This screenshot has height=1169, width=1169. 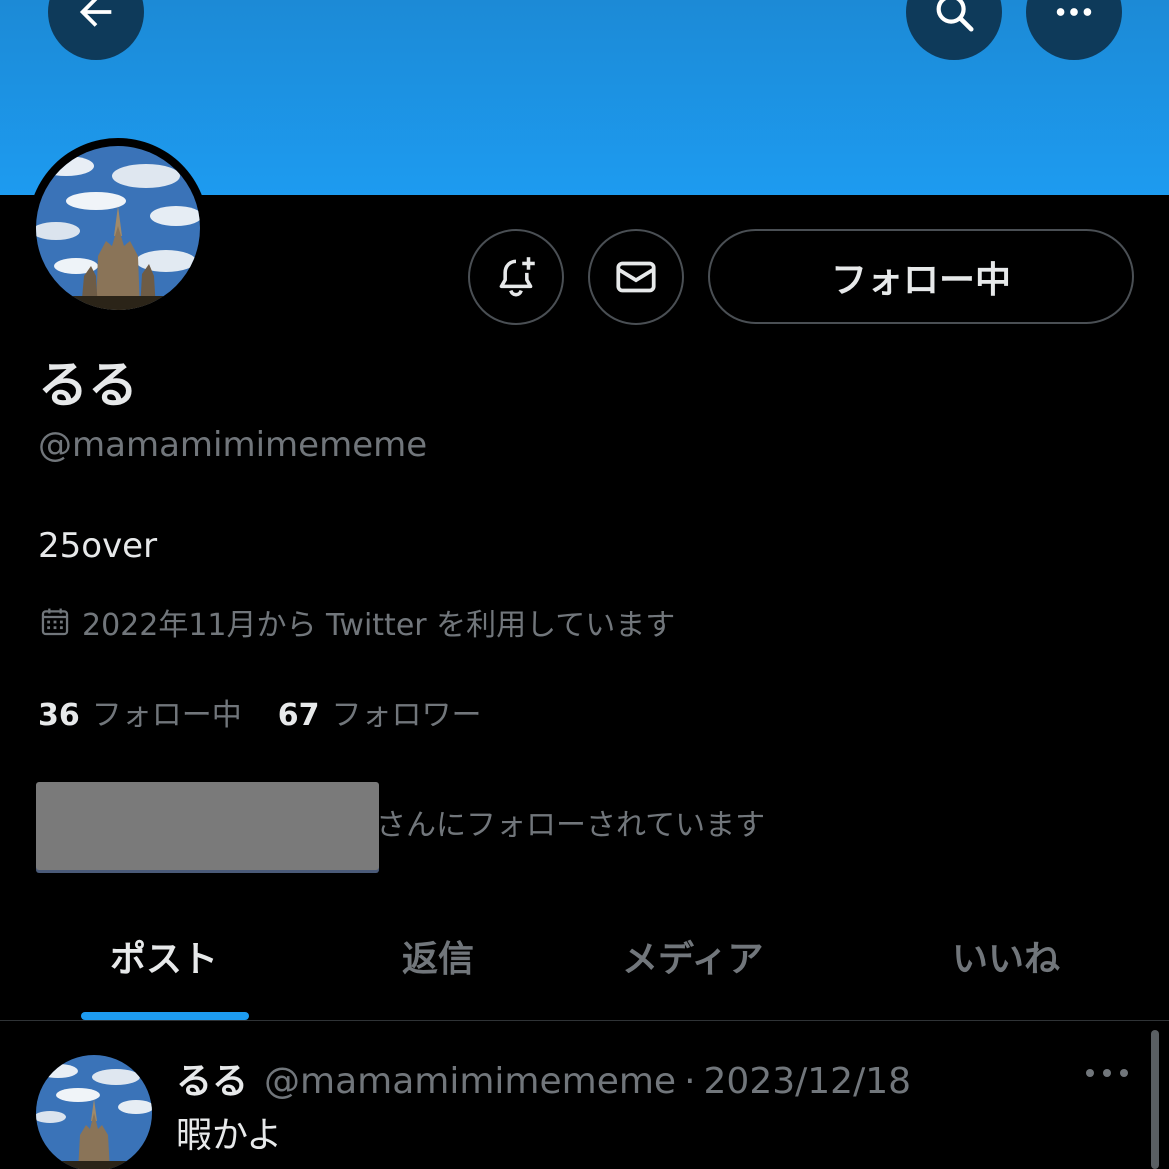 What do you see at coordinates (406, 715) in the screenshot?
I see `followers-label: フォロワー` at bounding box center [406, 715].